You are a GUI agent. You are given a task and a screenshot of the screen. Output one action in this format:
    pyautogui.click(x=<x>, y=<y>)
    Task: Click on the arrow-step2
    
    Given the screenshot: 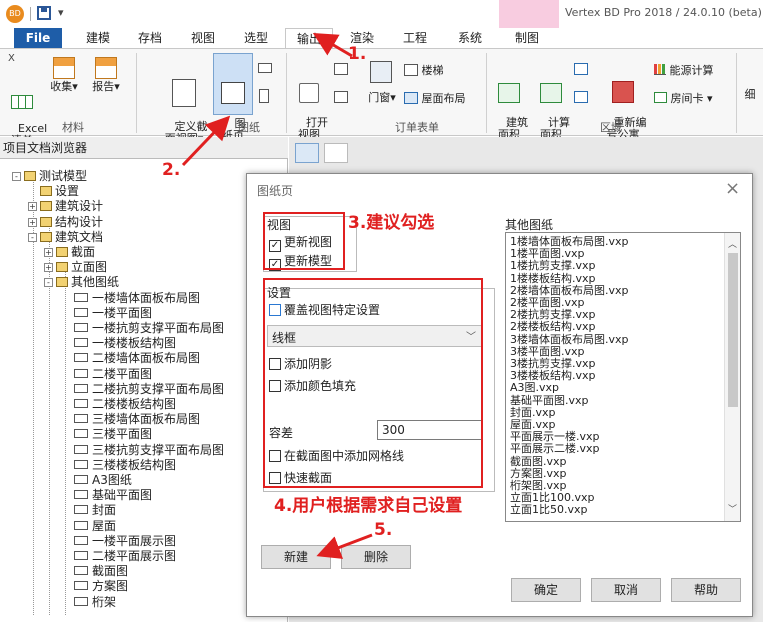 What is the action you would take?
    pyautogui.click(x=206, y=141)
    